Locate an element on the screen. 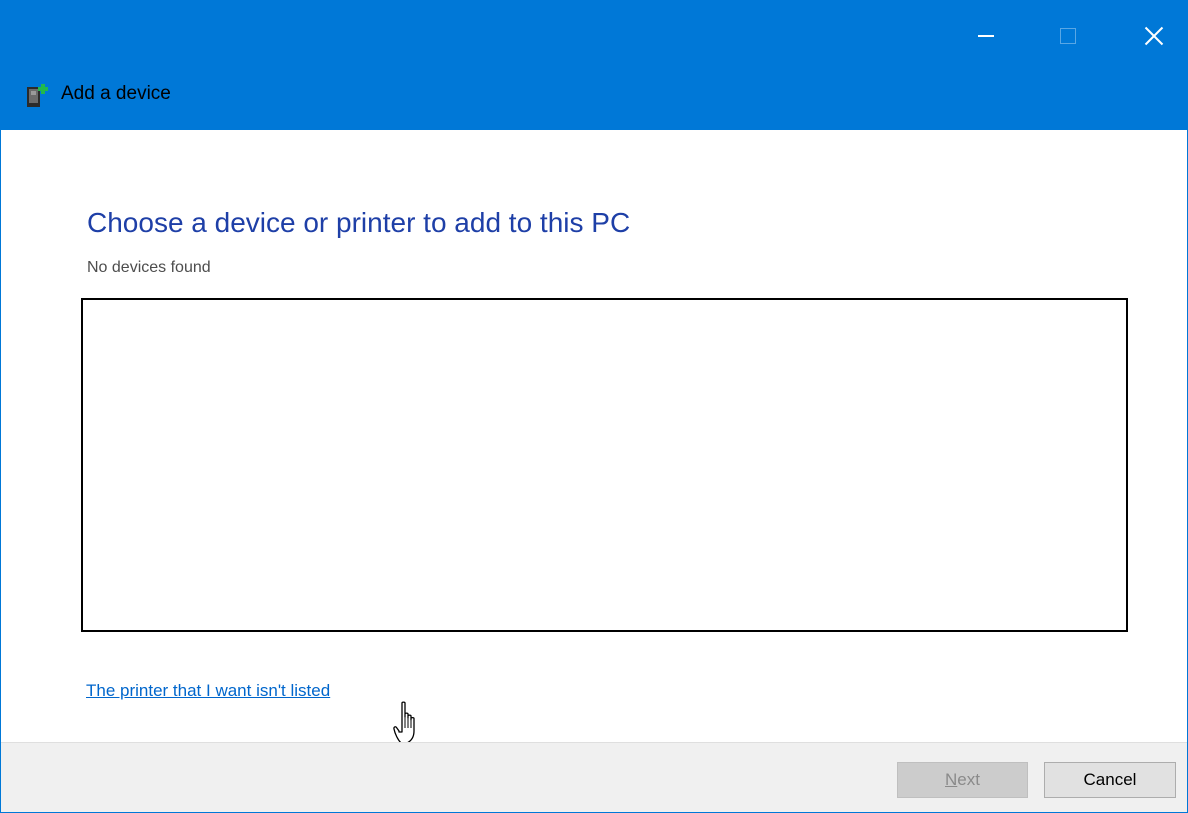 This screenshot has width=1188, height=813. minimize-button is located at coordinates (986, 36).